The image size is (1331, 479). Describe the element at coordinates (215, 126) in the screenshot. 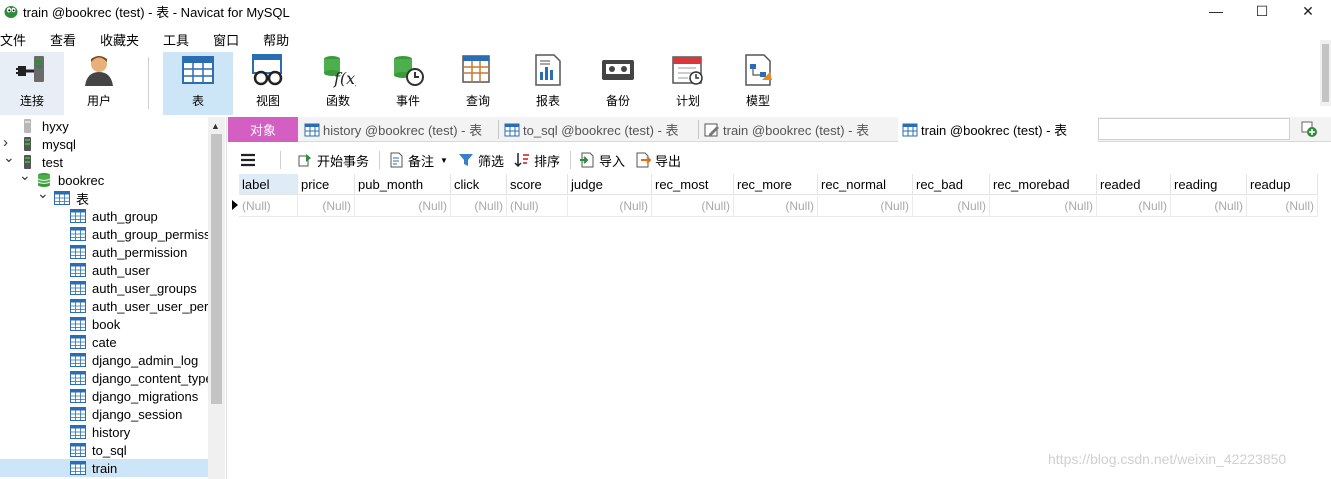

I see `scroll-up-icon: ▲` at that location.